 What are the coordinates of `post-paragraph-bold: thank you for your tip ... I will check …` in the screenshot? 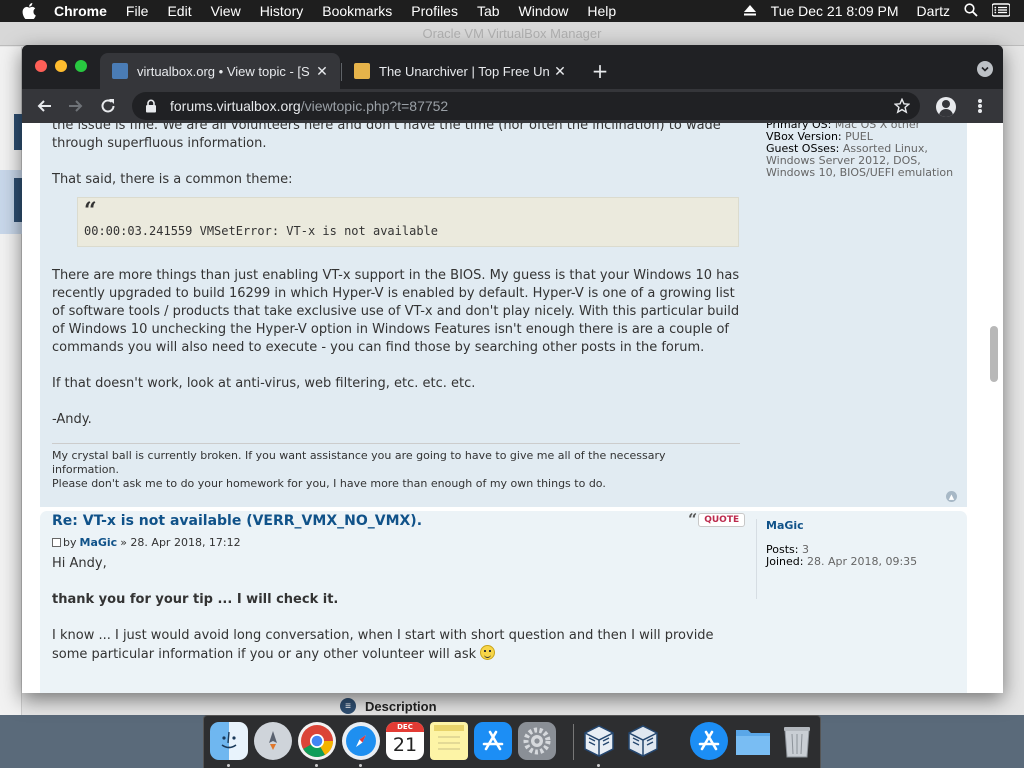 It's located at (195, 599).